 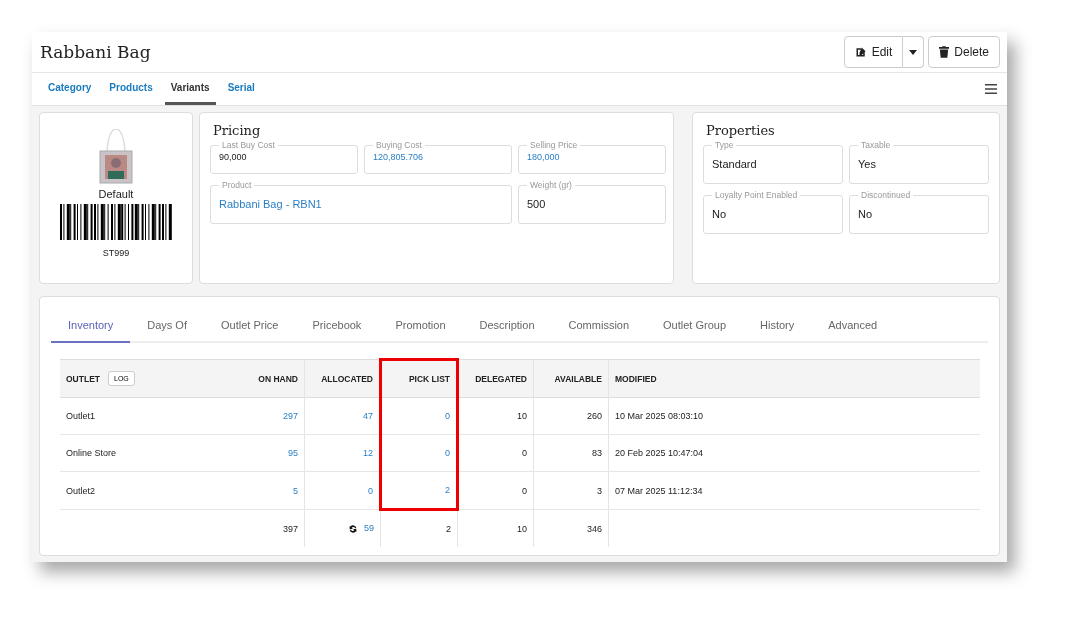 What do you see at coordinates (268, 416) in the screenshot?
I see `table-cell: 297` at bounding box center [268, 416].